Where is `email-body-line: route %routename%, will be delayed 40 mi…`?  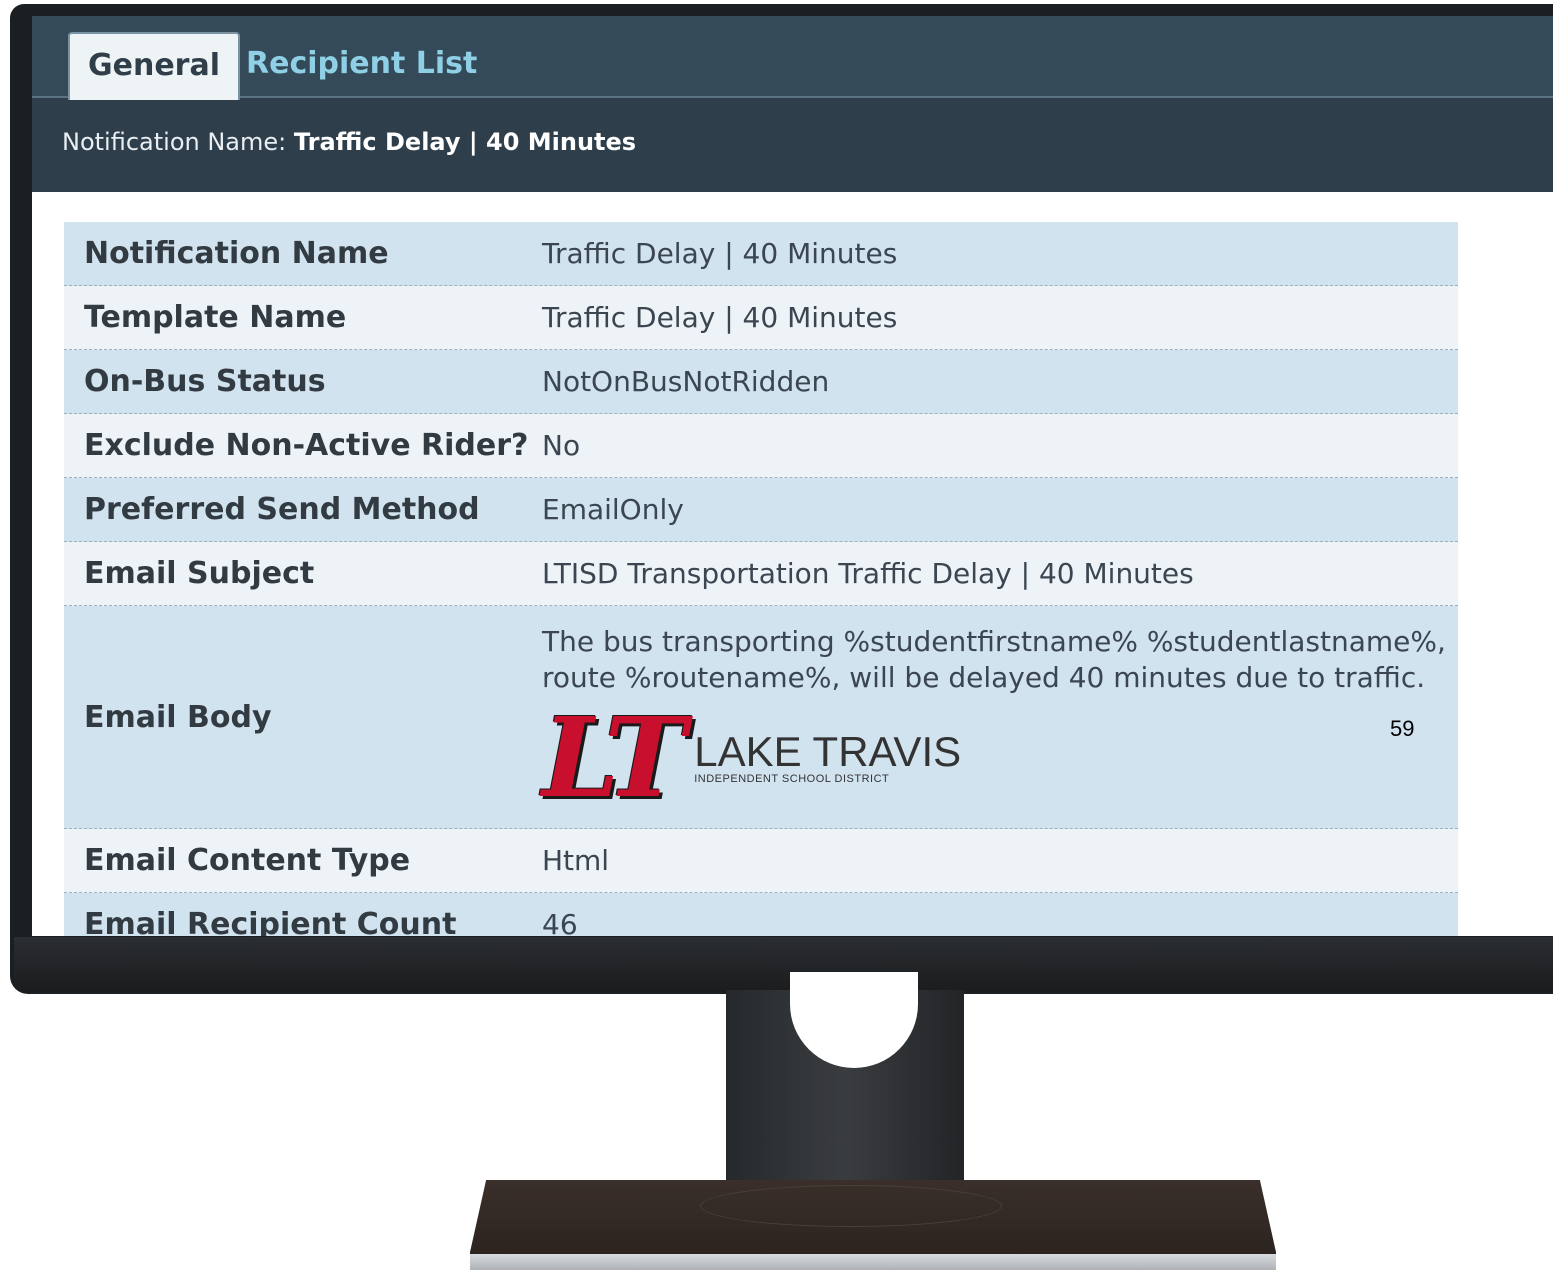 email-body-line: route %routename%, will be delayed 40 mi… is located at coordinates (984, 677).